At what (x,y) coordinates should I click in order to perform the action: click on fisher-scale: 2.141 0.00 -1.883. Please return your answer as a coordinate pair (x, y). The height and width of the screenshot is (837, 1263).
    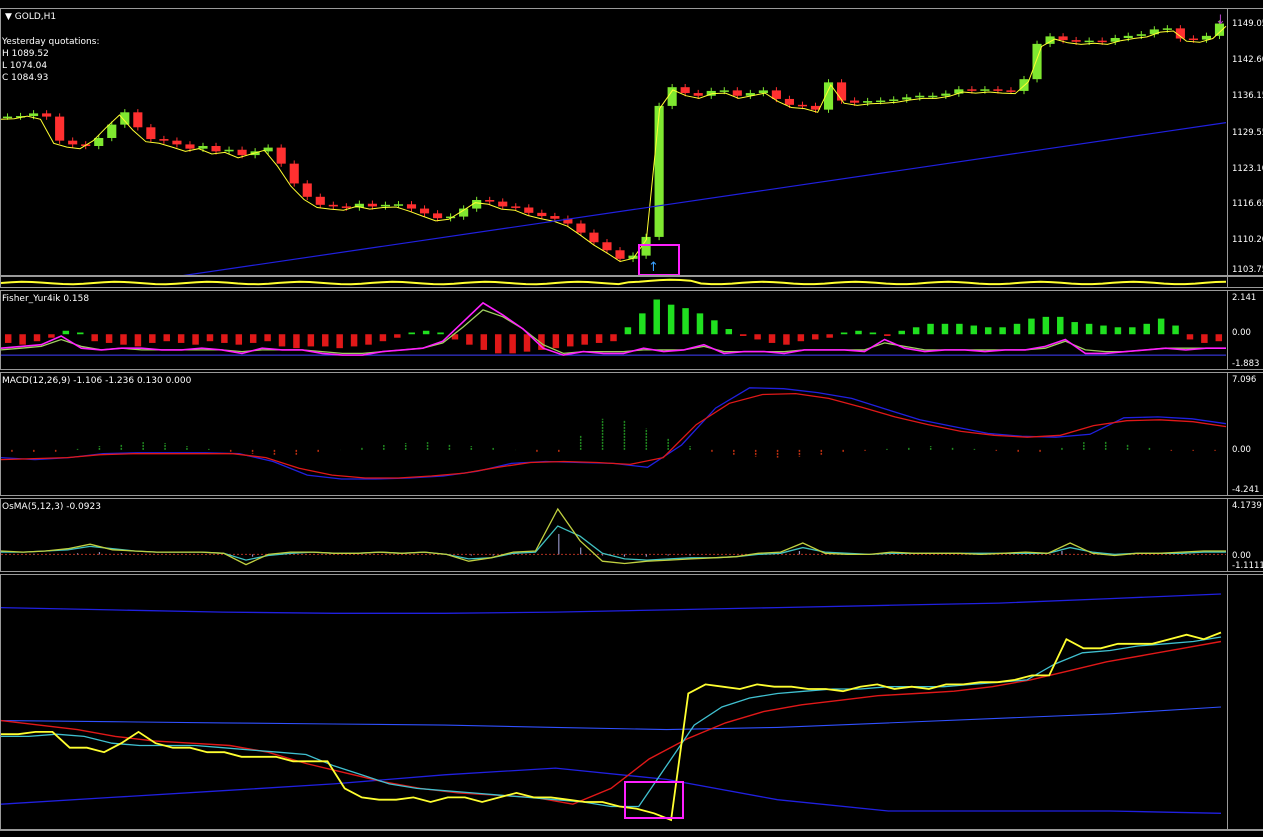
    Looking at the image, I should click on (1245, 330).